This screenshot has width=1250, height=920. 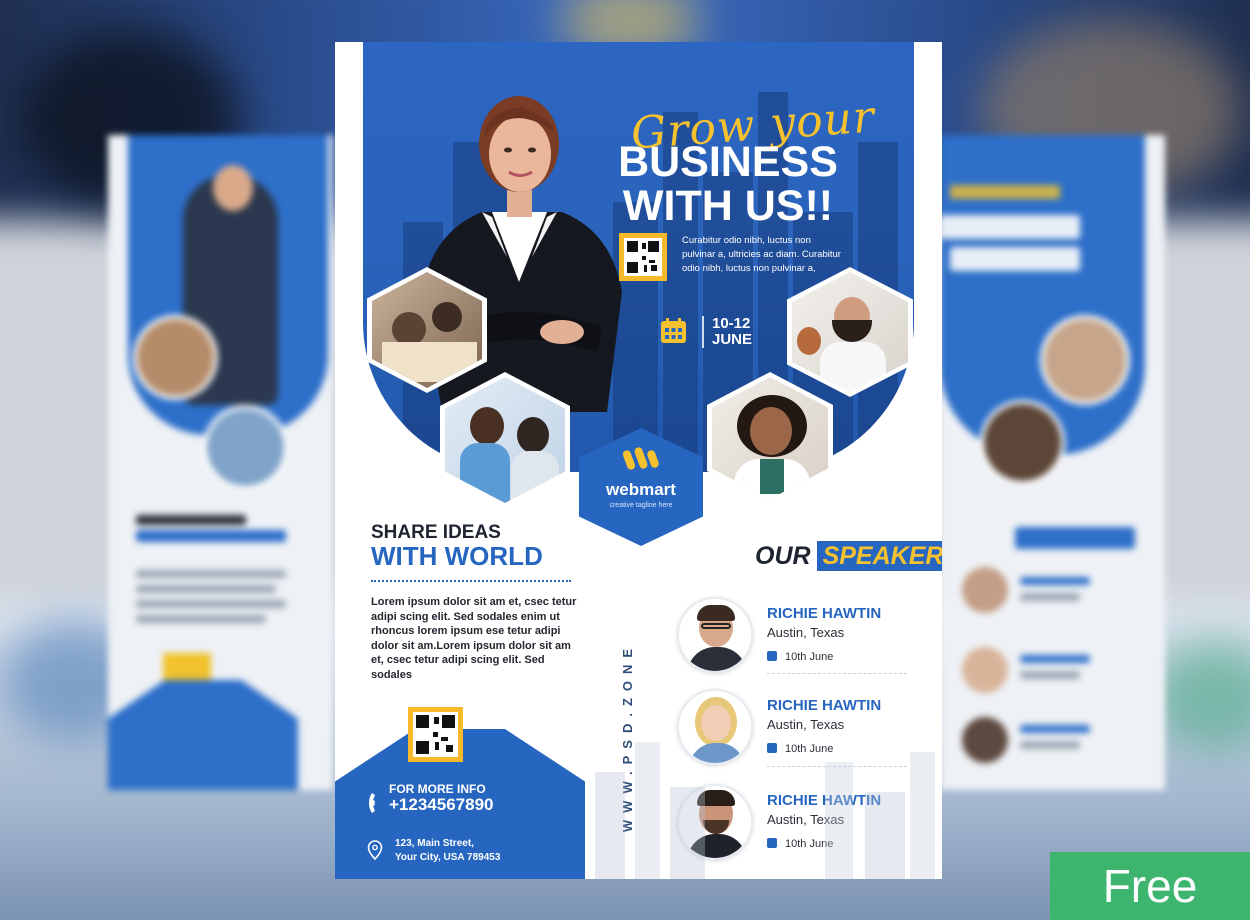 I want to click on faint-city-skyline, so click(x=765, y=810).